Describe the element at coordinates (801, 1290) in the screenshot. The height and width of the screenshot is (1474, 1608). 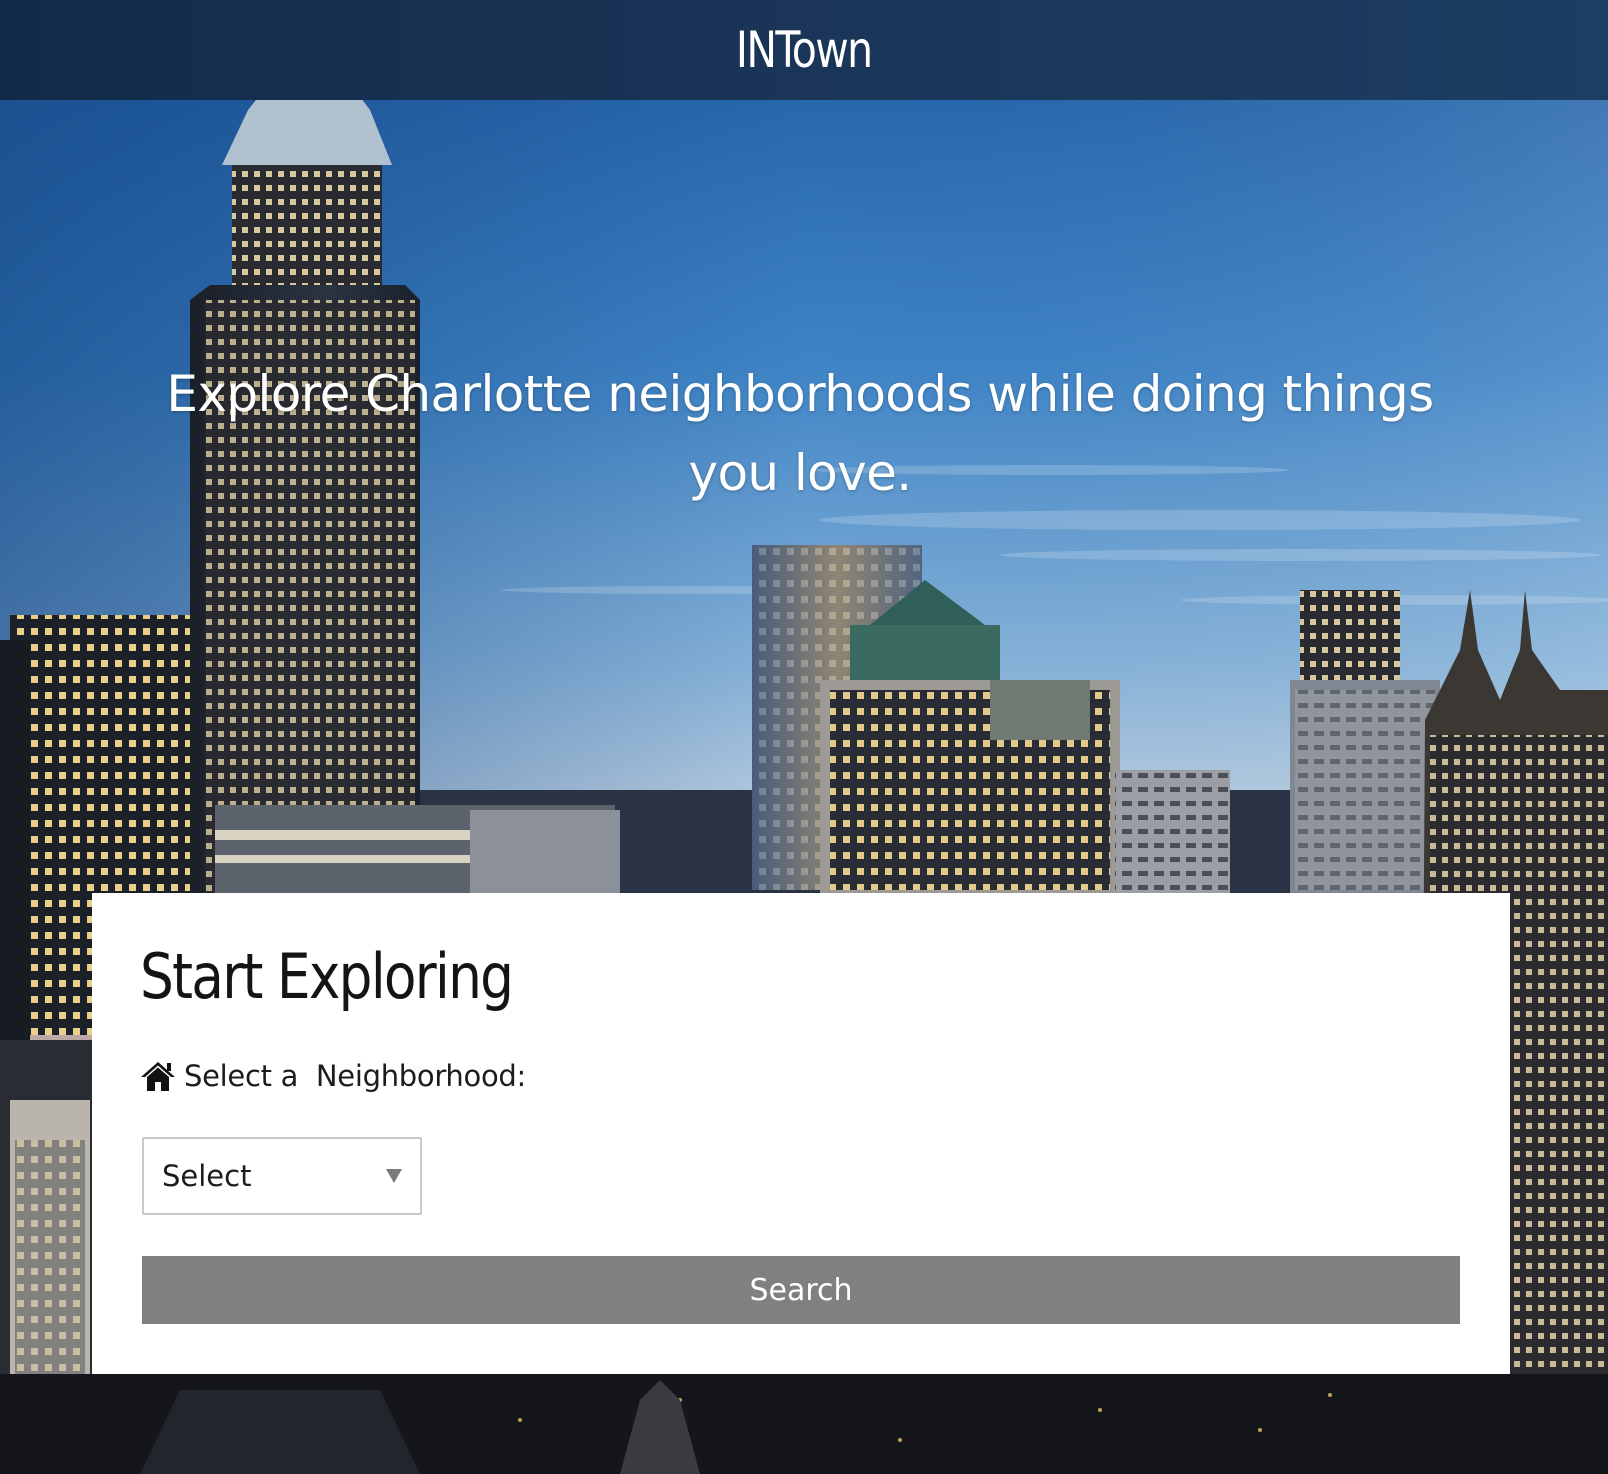
I see `search-button: Search` at that location.